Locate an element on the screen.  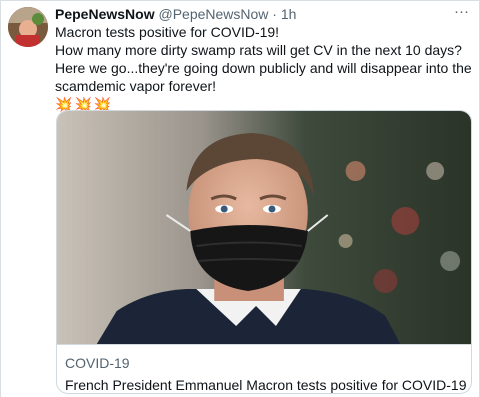
avatar is located at coordinates (28, 27).